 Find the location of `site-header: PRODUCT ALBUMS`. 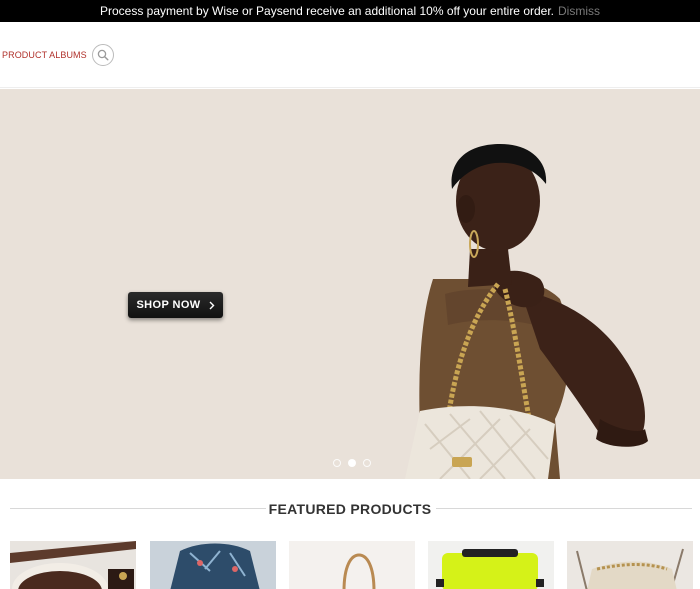

site-header: PRODUCT ALBUMS is located at coordinates (350, 55).